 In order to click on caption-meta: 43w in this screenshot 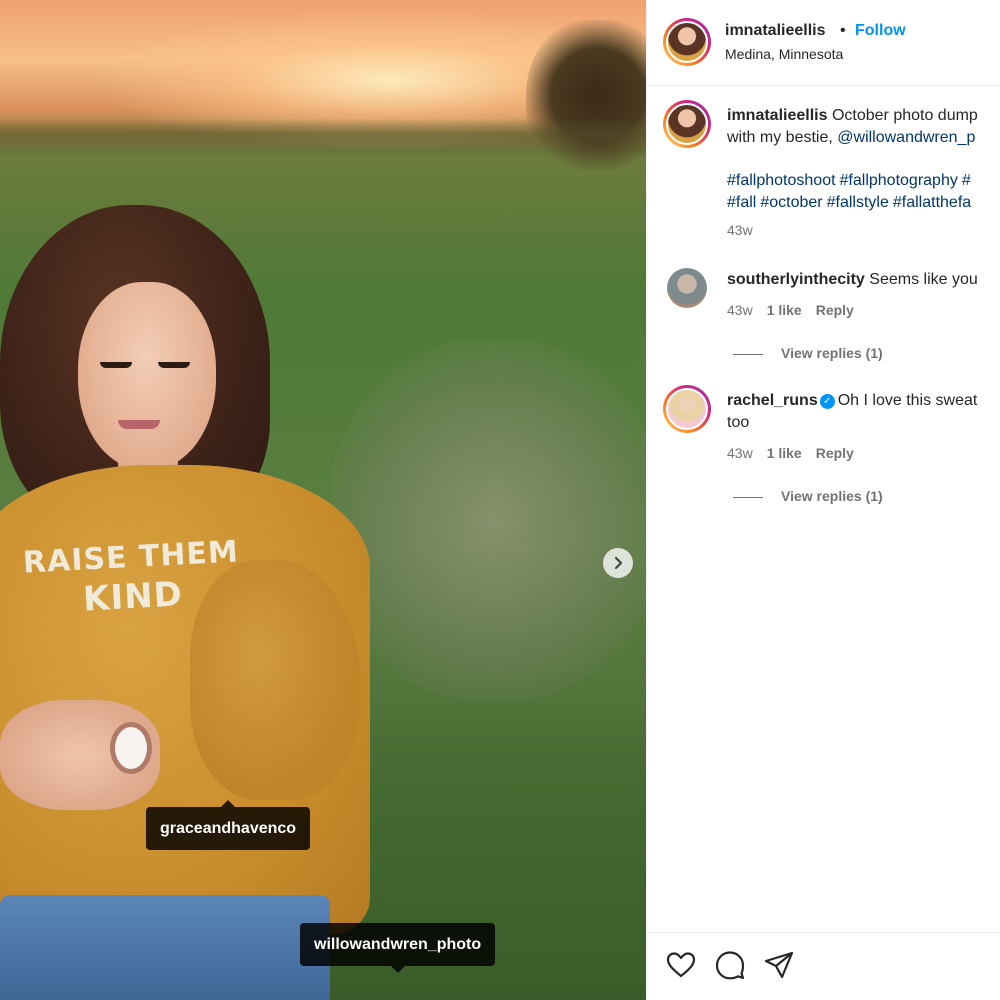, I will do `click(740, 230)`.